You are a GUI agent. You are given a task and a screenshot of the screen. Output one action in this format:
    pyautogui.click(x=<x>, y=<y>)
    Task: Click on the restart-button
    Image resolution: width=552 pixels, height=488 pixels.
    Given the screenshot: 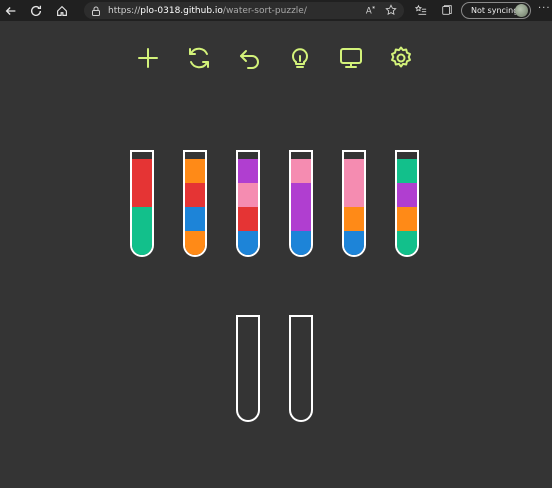 What is the action you would take?
    pyautogui.click(x=199, y=58)
    